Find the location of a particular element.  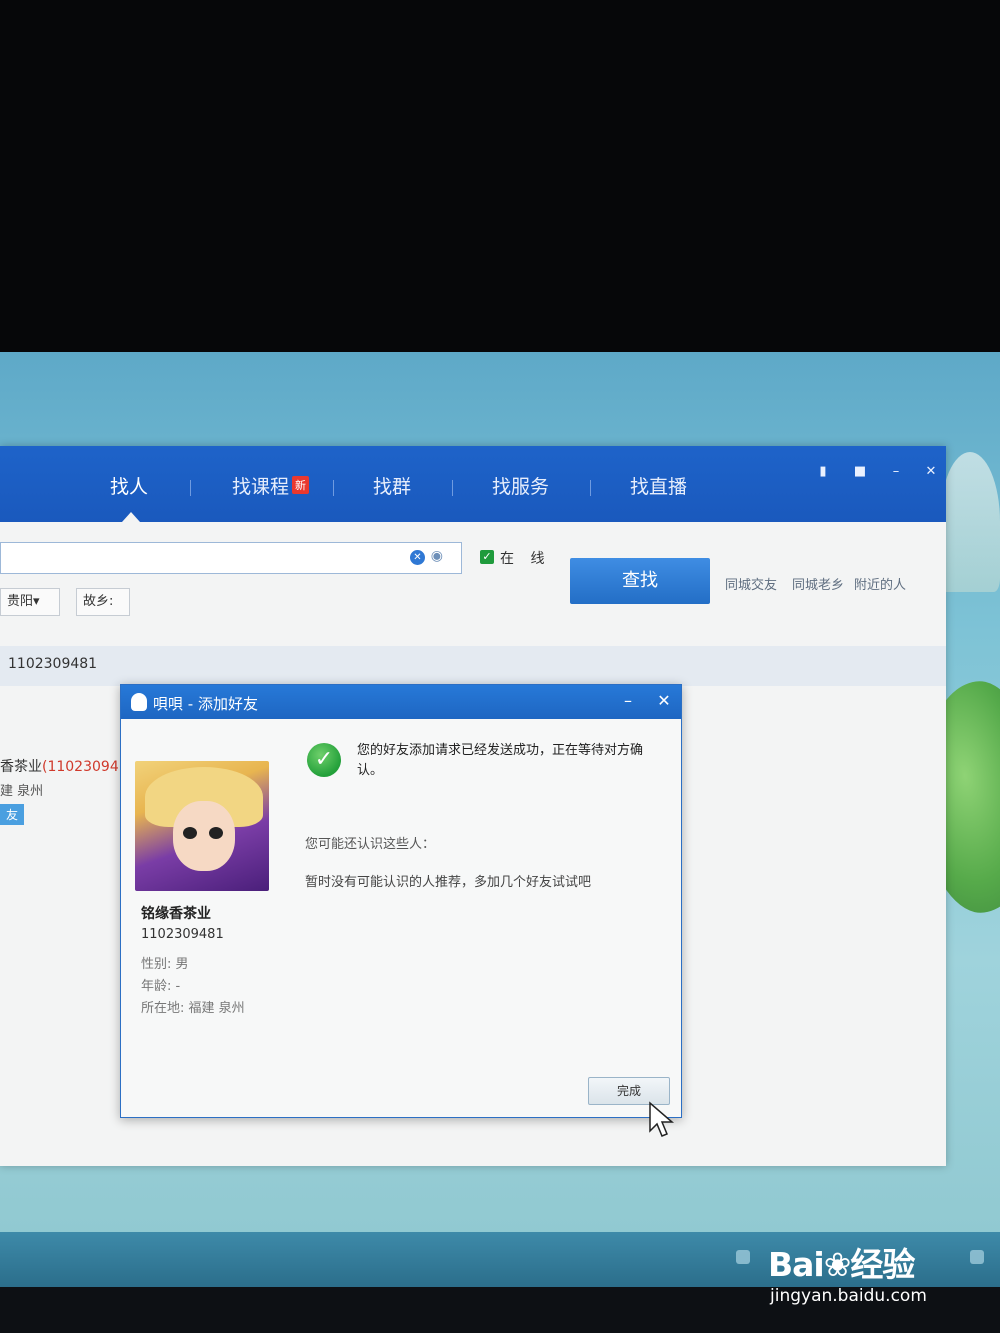

city-select: 贵阳▾ is located at coordinates (30, 602).